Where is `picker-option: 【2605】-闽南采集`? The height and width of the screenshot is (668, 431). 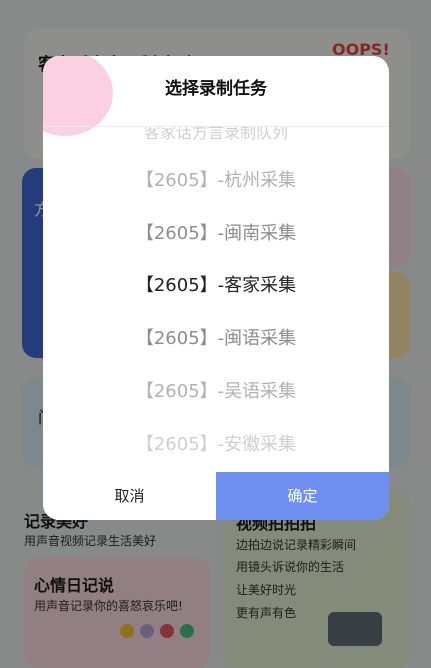 picker-option: 【2605】-闽南采集 is located at coordinates (216, 234).